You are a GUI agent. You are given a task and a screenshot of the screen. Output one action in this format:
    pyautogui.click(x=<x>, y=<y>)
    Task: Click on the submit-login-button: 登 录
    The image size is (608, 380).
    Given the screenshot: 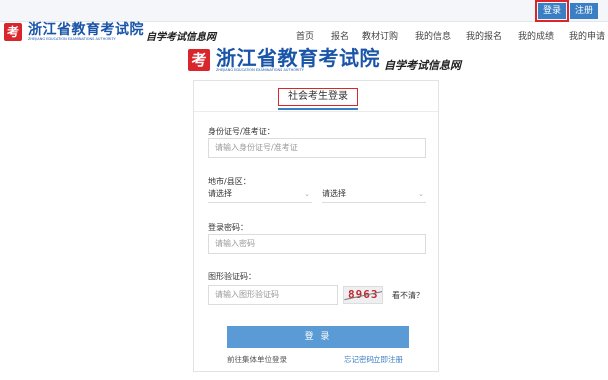 What is the action you would take?
    pyautogui.click(x=318, y=337)
    